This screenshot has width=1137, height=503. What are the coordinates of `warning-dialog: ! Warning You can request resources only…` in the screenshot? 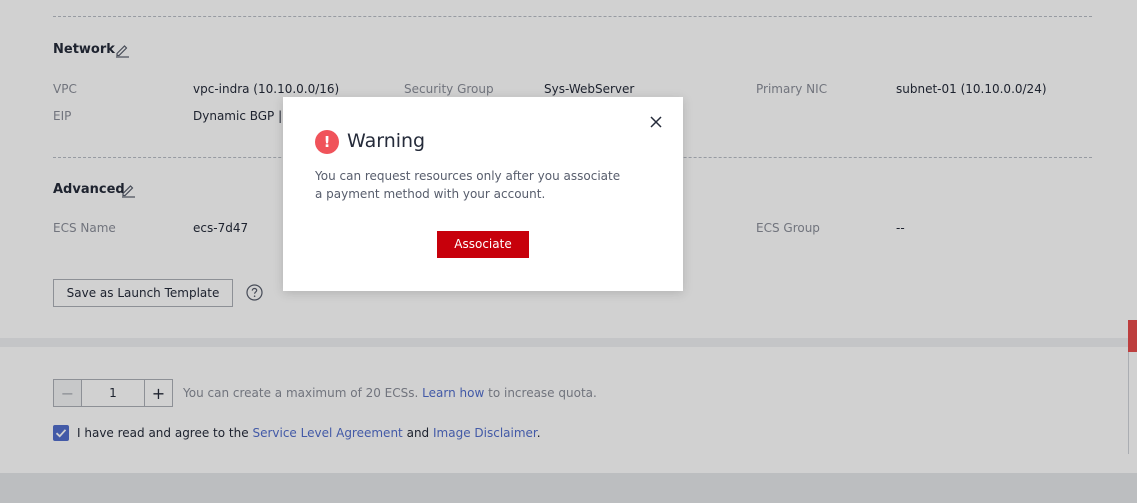 It's located at (483, 194).